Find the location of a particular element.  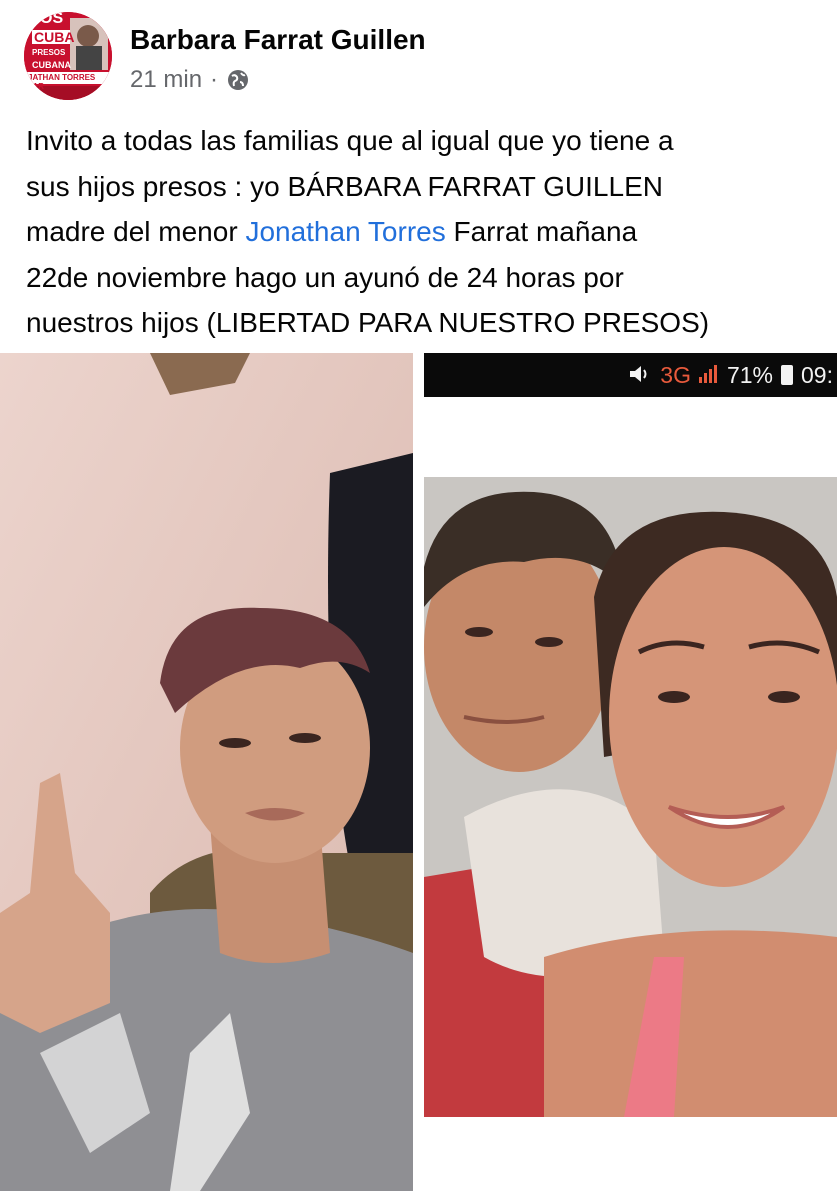

author-name: Barbara Farrat Guillen is located at coordinates (278, 40).